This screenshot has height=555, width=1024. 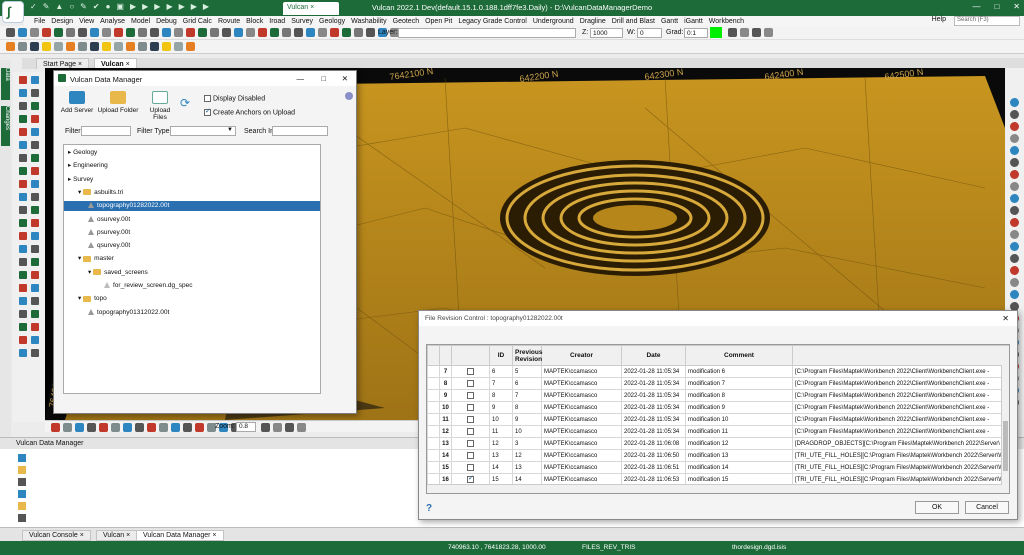 I want to click on cancel-button: Cancel, so click(x=987, y=507).